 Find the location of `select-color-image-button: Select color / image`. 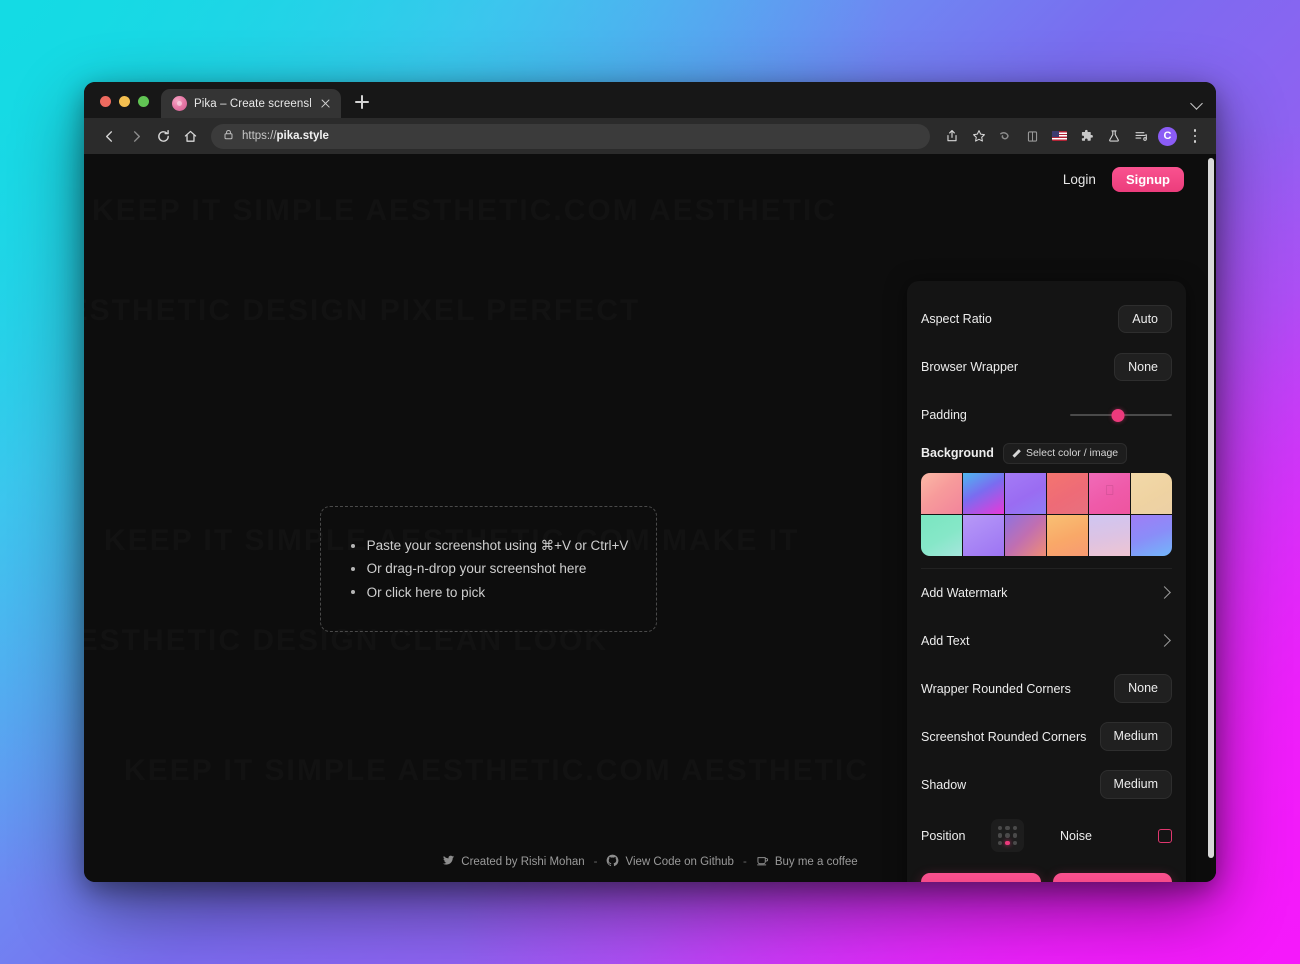

select-color-image-button: Select color / image is located at coordinates (1065, 453).